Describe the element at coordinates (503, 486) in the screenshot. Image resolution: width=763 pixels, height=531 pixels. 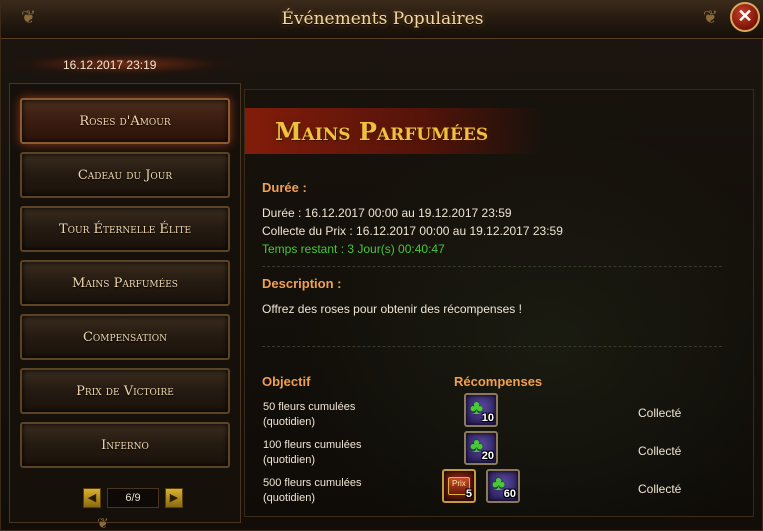
I see `reward-item: ♣ 60` at that location.